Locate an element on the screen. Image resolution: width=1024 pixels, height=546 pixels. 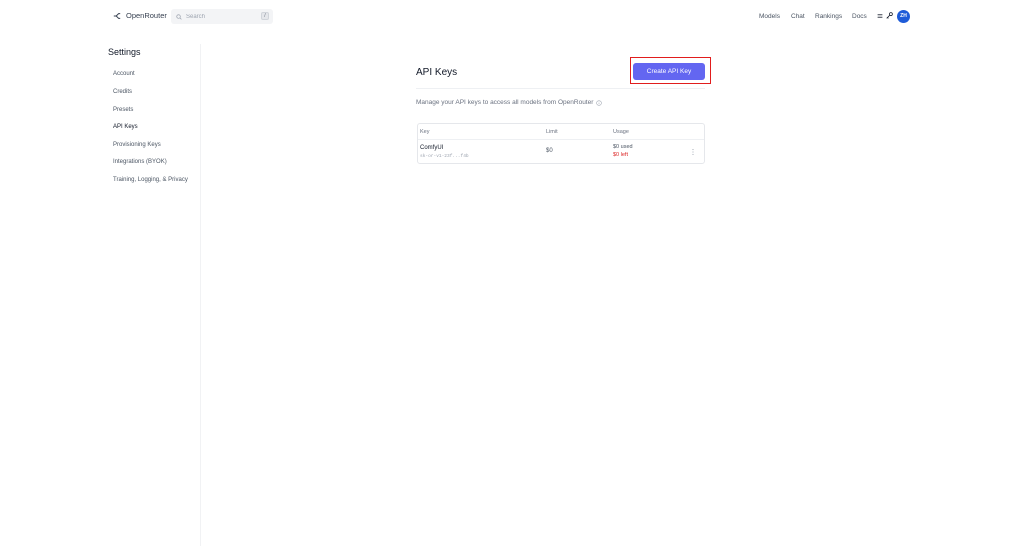
nav-link-models: Models is located at coordinates (769, 16).